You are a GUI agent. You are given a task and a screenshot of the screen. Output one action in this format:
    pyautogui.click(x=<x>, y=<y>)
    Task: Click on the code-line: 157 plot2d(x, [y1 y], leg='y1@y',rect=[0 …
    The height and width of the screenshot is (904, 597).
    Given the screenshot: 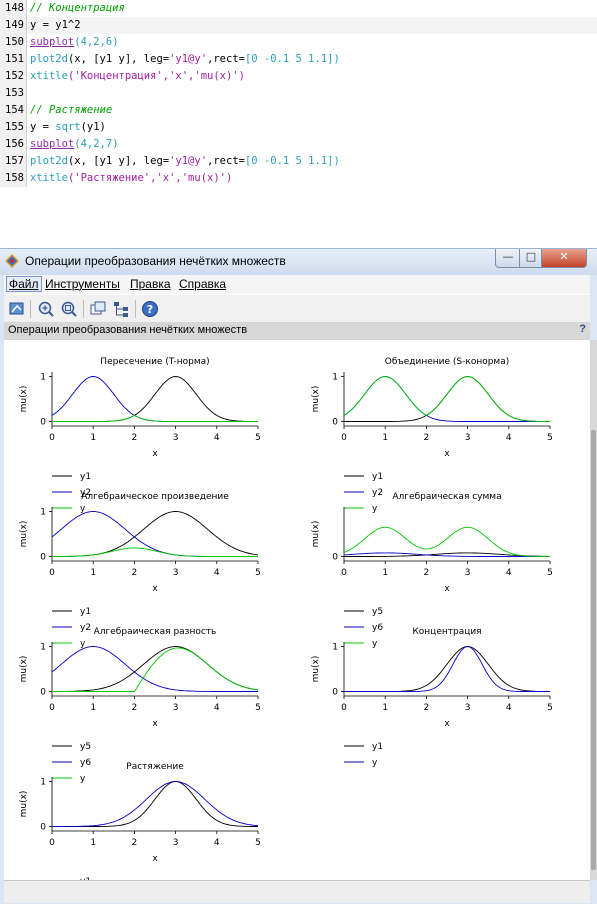 What is the action you would take?
    pyautogui.click(x=298, y=161)
    